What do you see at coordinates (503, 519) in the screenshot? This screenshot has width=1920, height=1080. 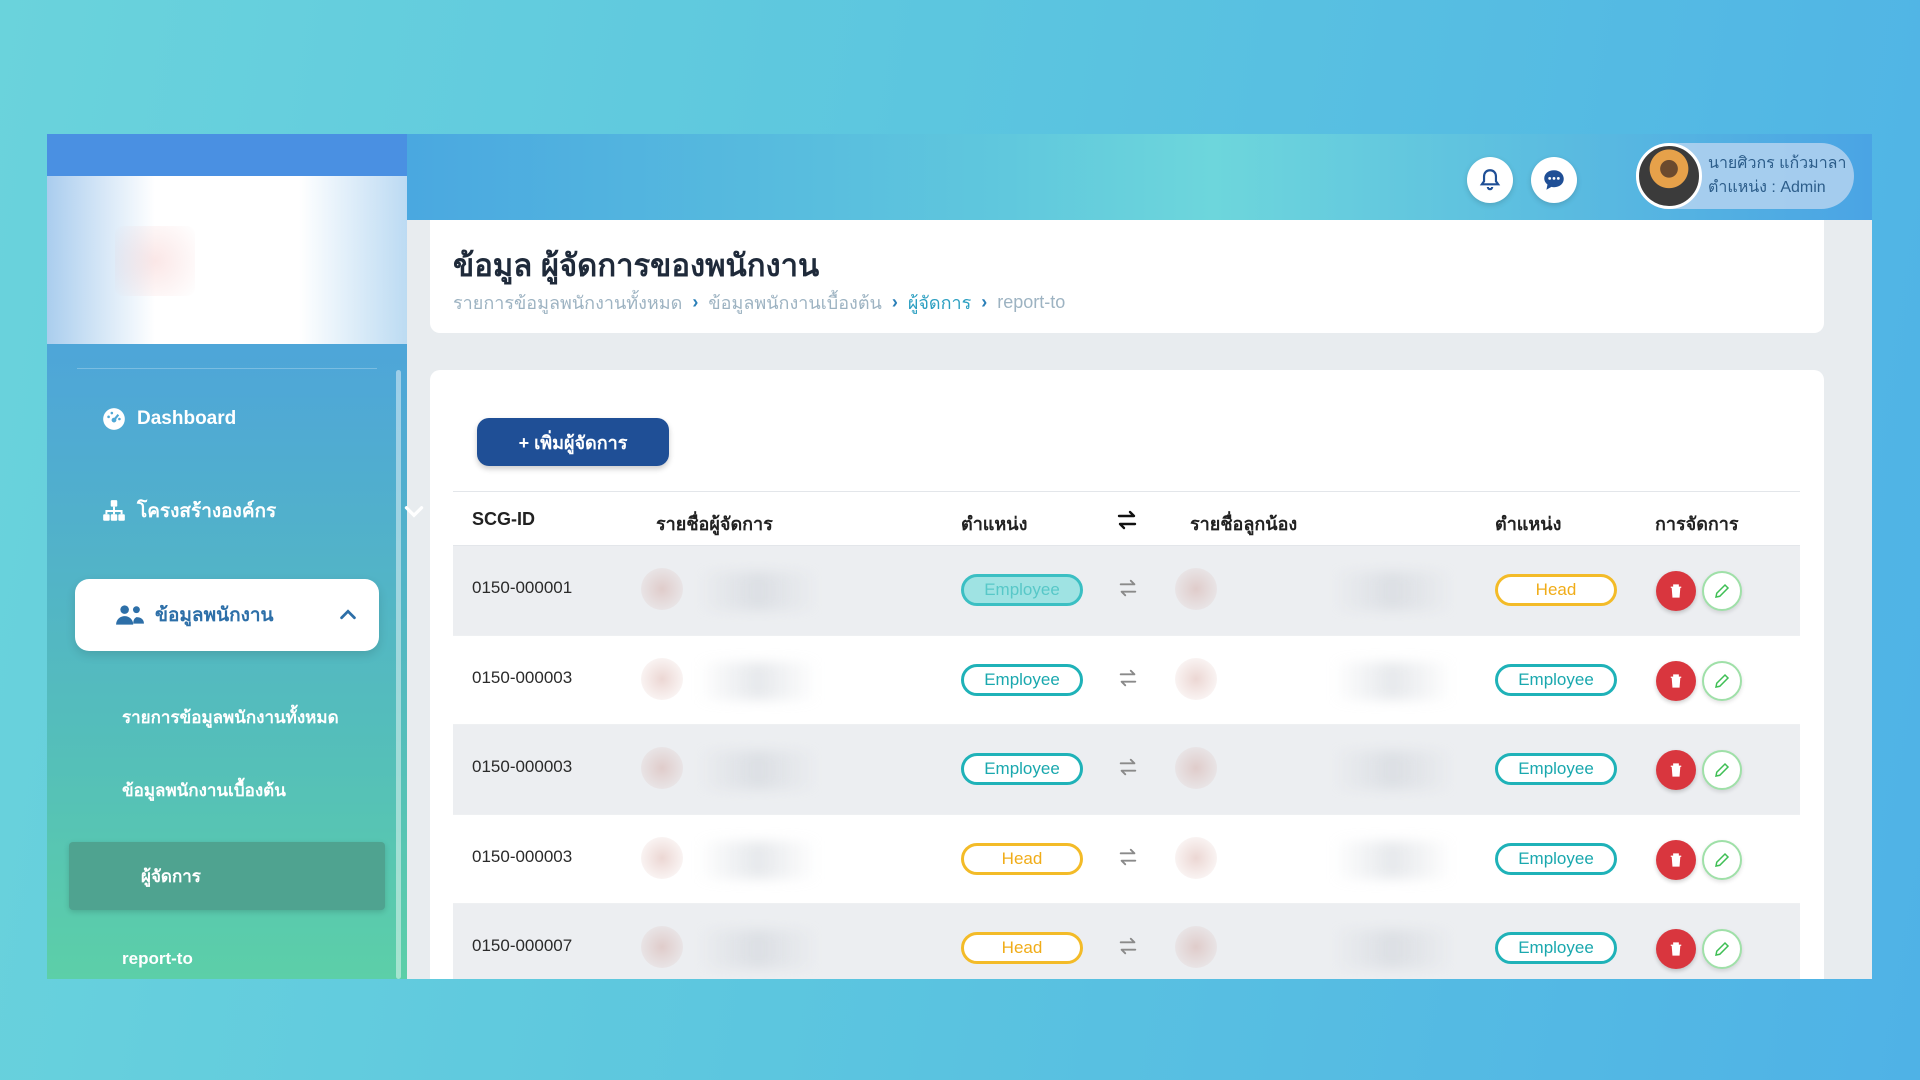 I see `col-scg-id: SCG-ID` at bounding box center [503, 519].